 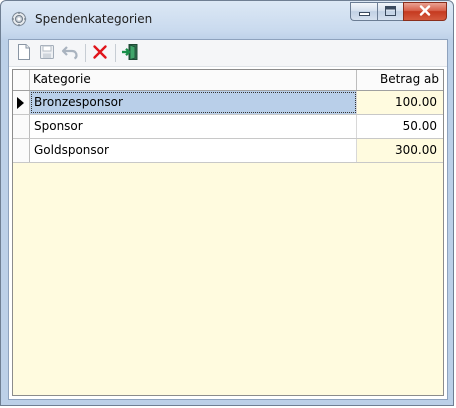 What do you see at coordinates (227, 18) in the screenshot?
I see `title-bar: Spendenkategorien` at bounding box center [227, 18].